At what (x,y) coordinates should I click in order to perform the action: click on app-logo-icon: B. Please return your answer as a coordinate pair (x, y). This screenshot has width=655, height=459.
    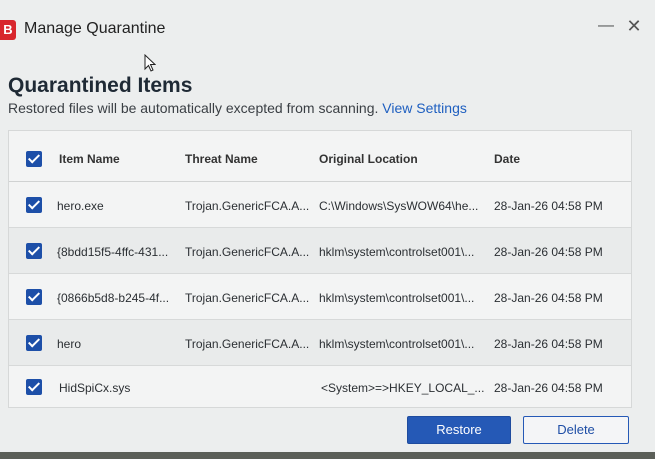
    Looking at the image, I should click on (8, 30).